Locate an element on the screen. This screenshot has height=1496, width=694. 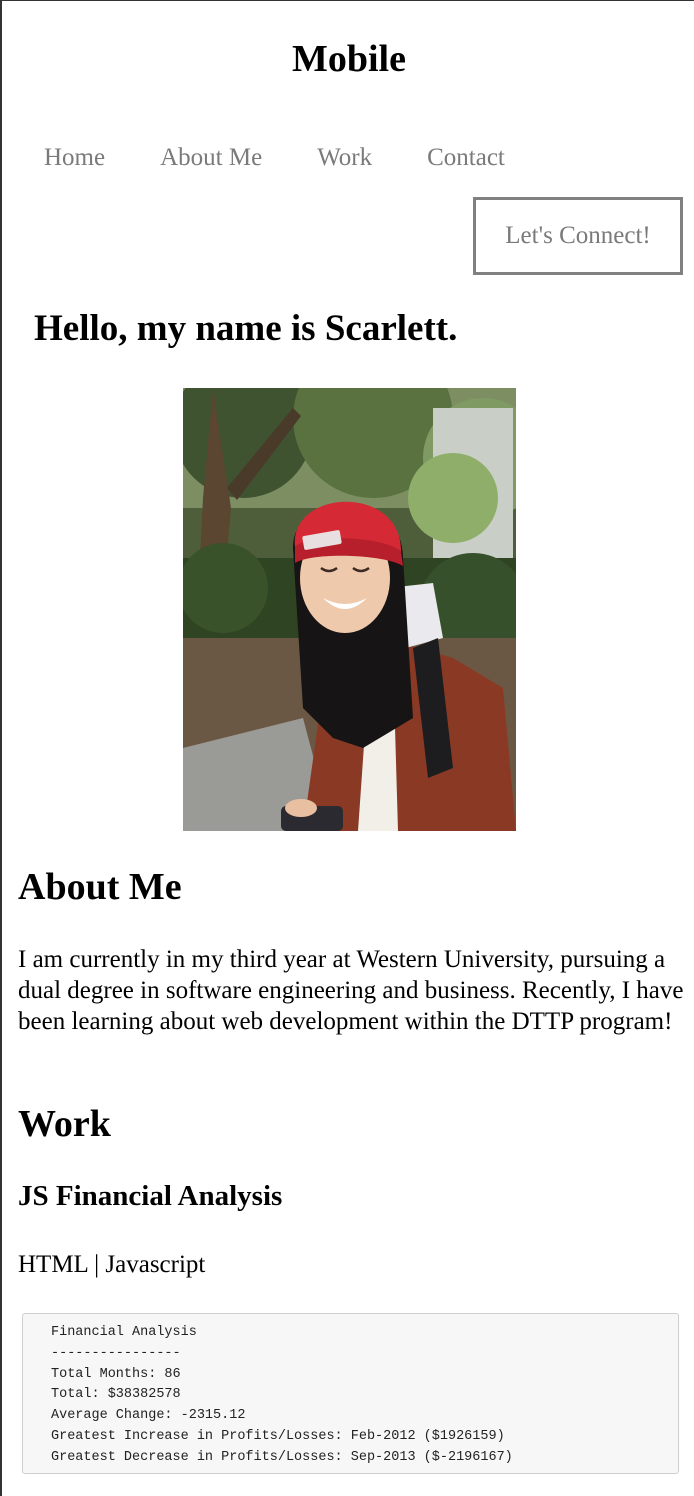
profile-photo is located at coordinates (349, 609).